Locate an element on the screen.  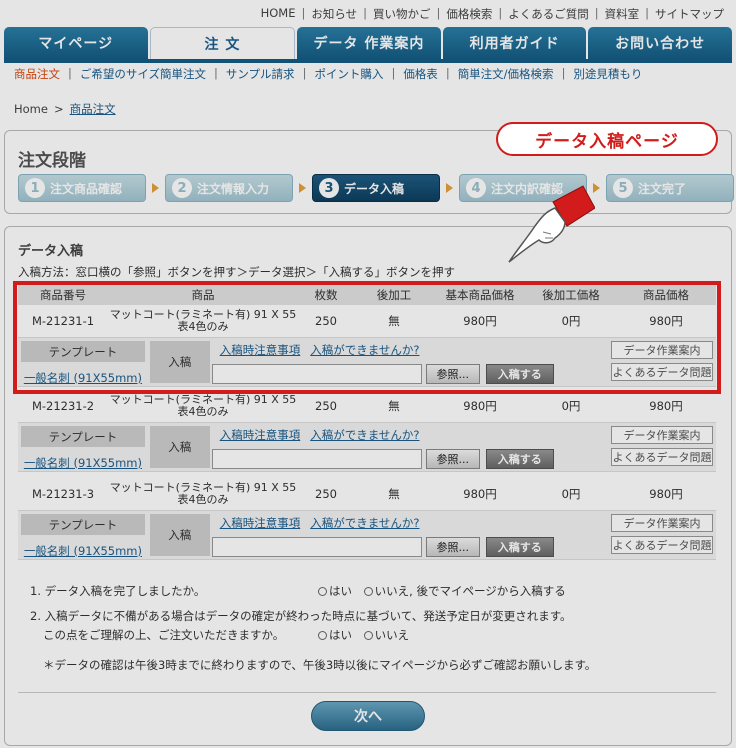
subnav-sample: サンプル請求 is located at coordinates (260, 74).